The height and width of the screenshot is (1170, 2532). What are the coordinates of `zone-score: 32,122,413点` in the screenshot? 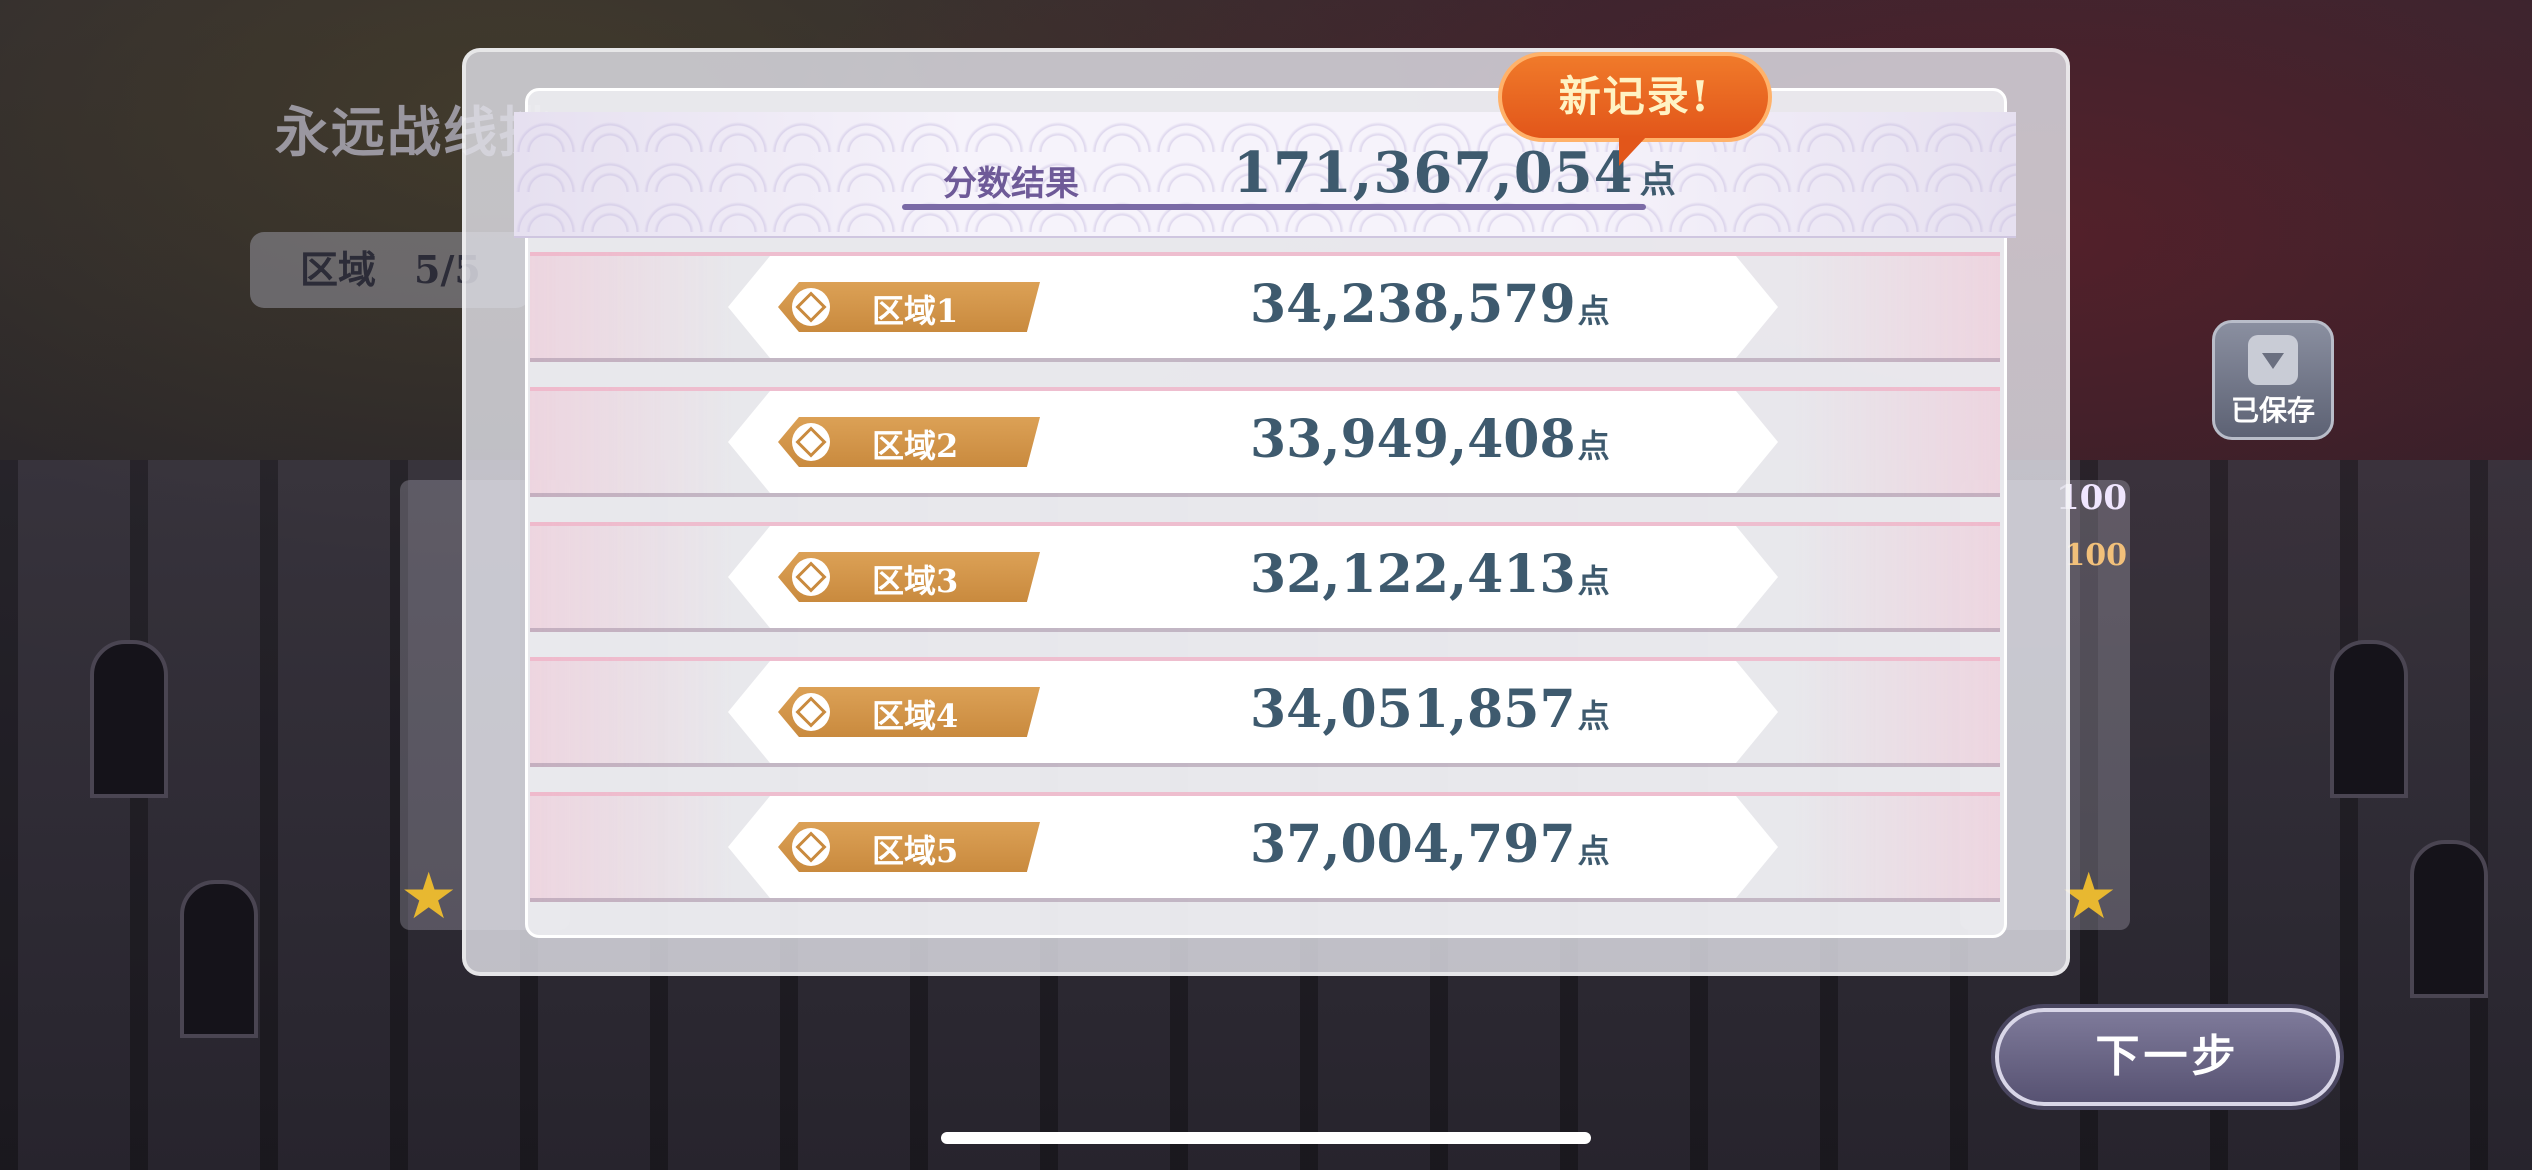 It's located at (1430, 574).